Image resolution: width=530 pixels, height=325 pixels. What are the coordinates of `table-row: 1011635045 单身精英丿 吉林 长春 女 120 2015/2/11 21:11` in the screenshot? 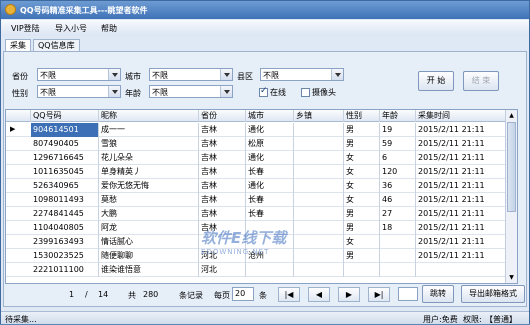 It's located at (256, 172).